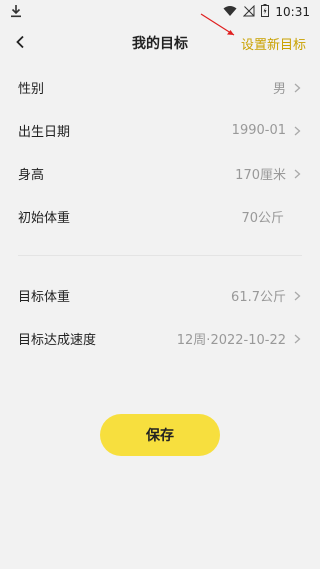  Describe the element at coordinates (31, 175) in the screenshot. I see `row-label: 身高` at that location.